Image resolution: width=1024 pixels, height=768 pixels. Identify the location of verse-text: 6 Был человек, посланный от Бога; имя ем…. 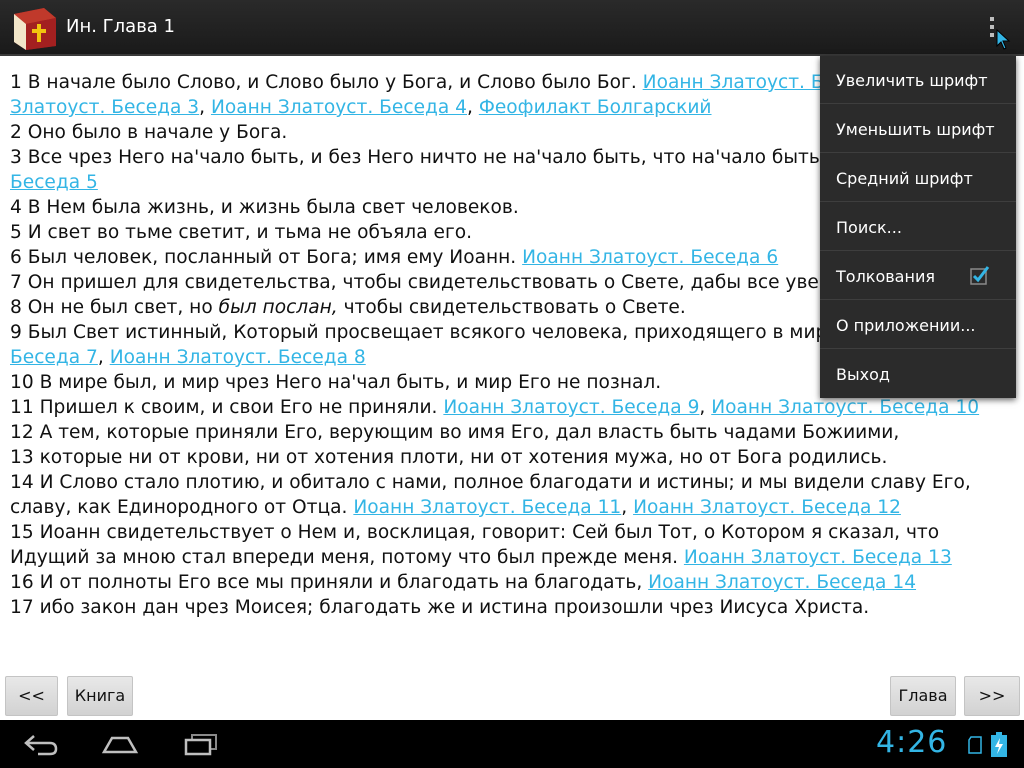
(266, 257).